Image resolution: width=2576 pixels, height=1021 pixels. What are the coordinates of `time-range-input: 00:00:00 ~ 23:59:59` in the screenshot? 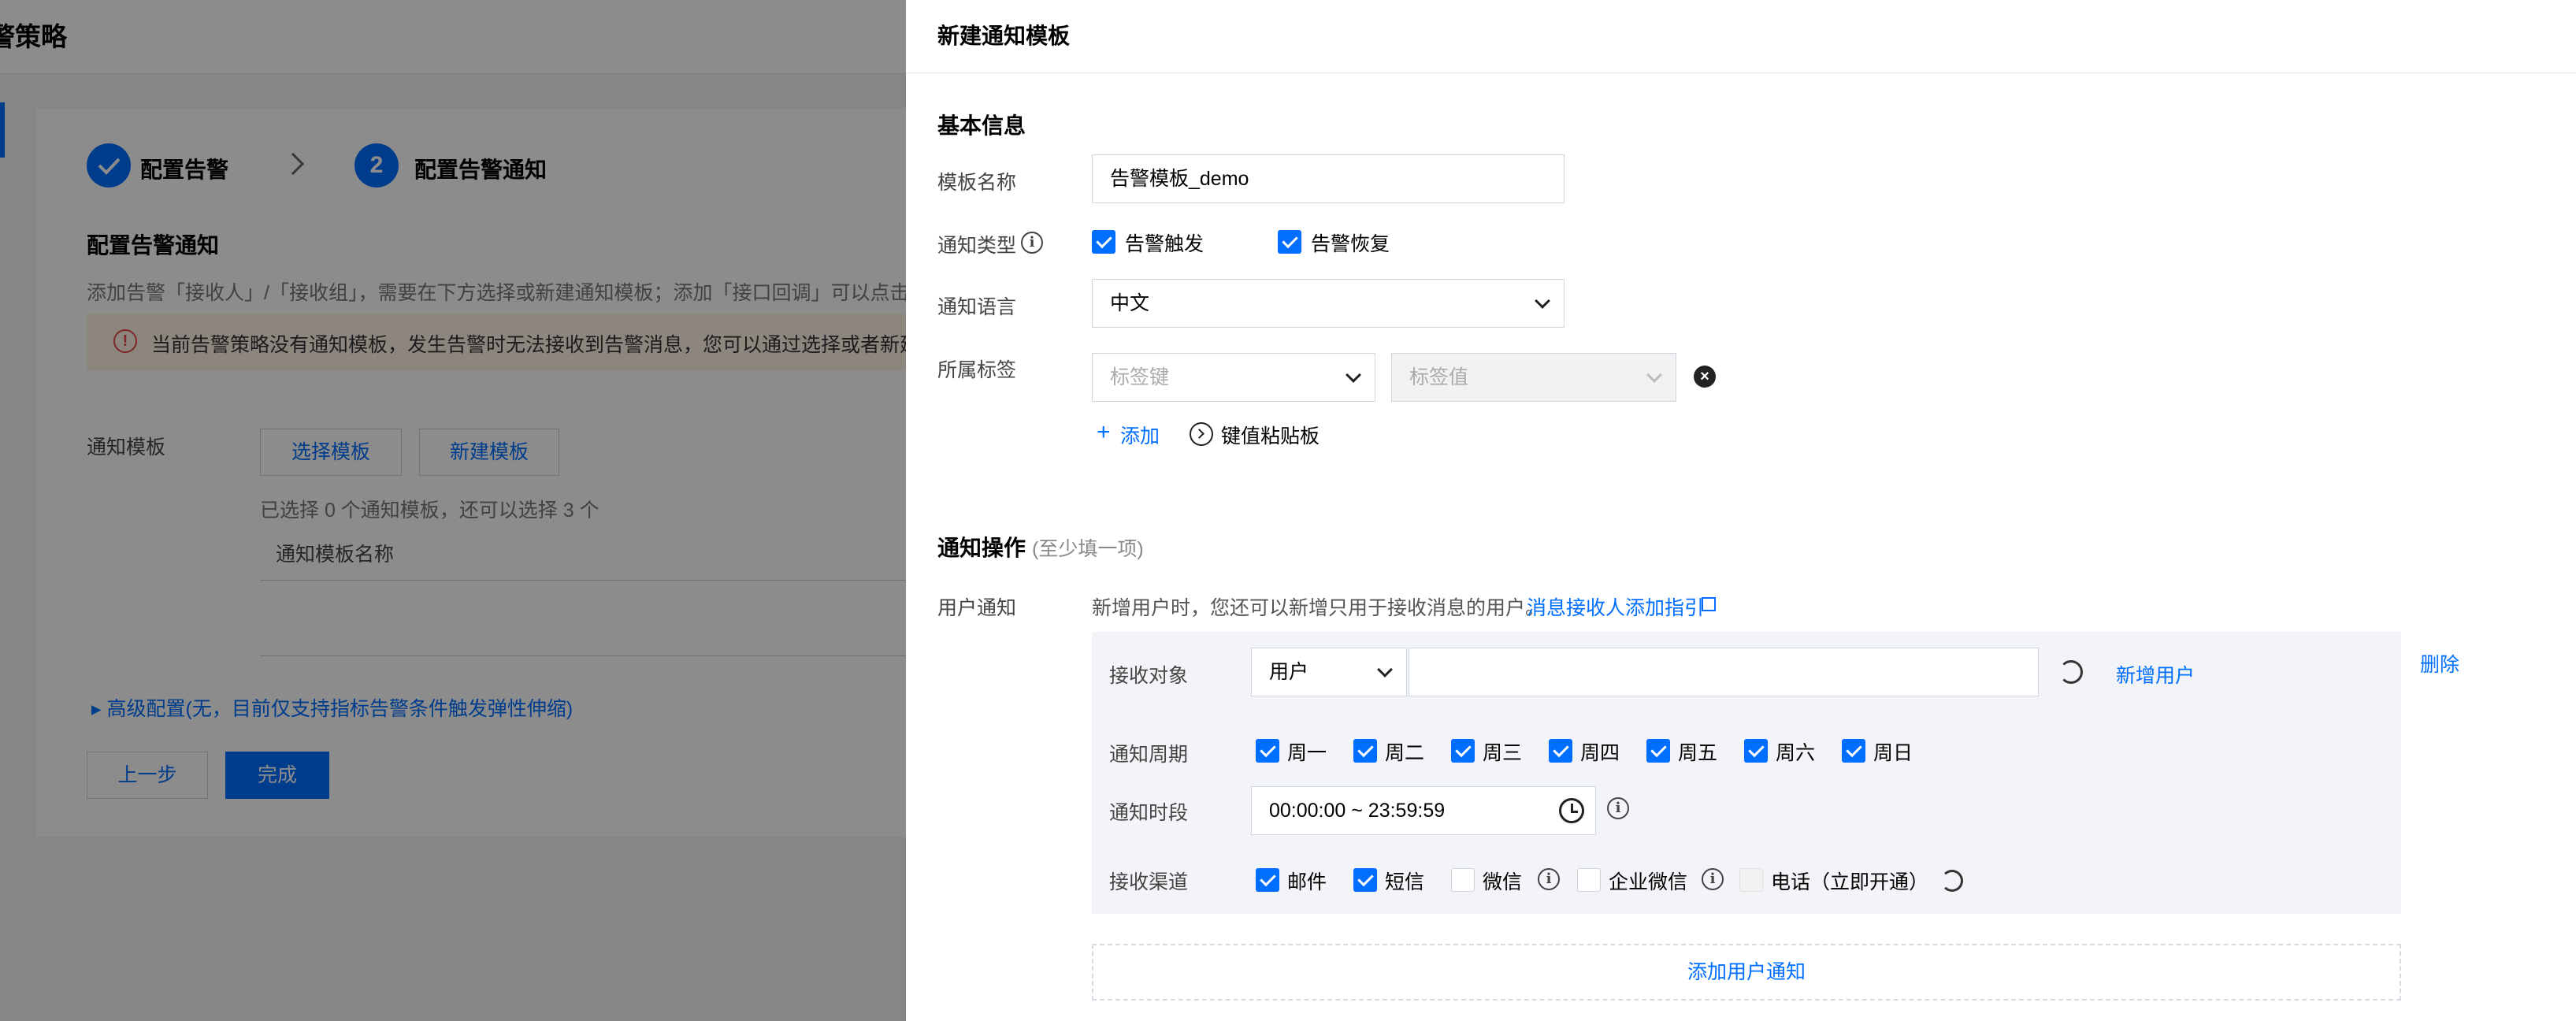 It's located at (1423, 810).